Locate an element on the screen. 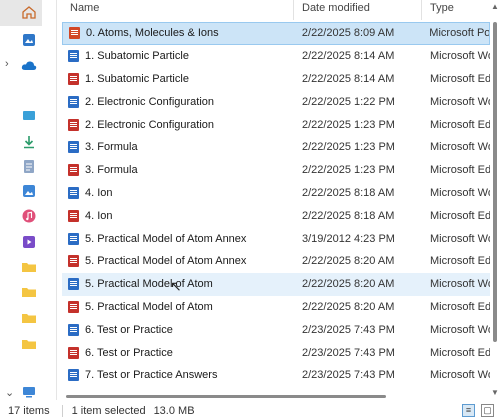 This screenshot has width=500, height=420. desktop-icon is located at coordinates (29, 116).